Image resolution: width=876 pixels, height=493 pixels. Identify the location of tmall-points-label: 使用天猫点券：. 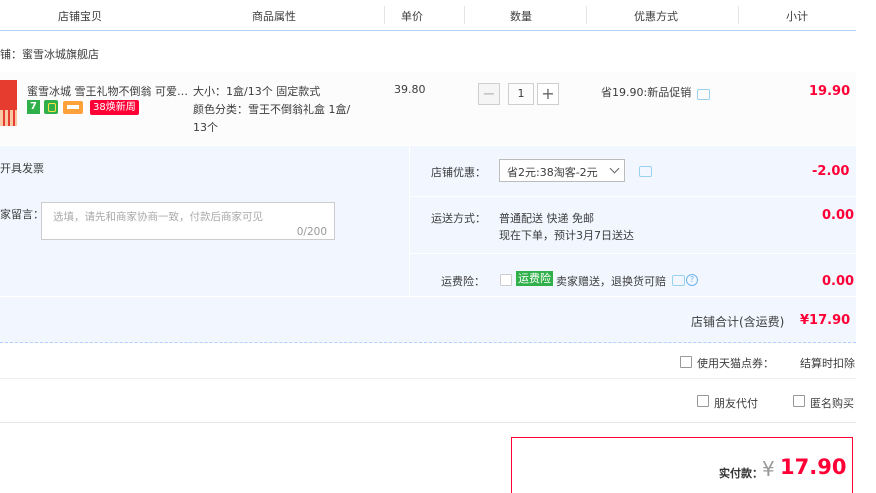
(735, 363).